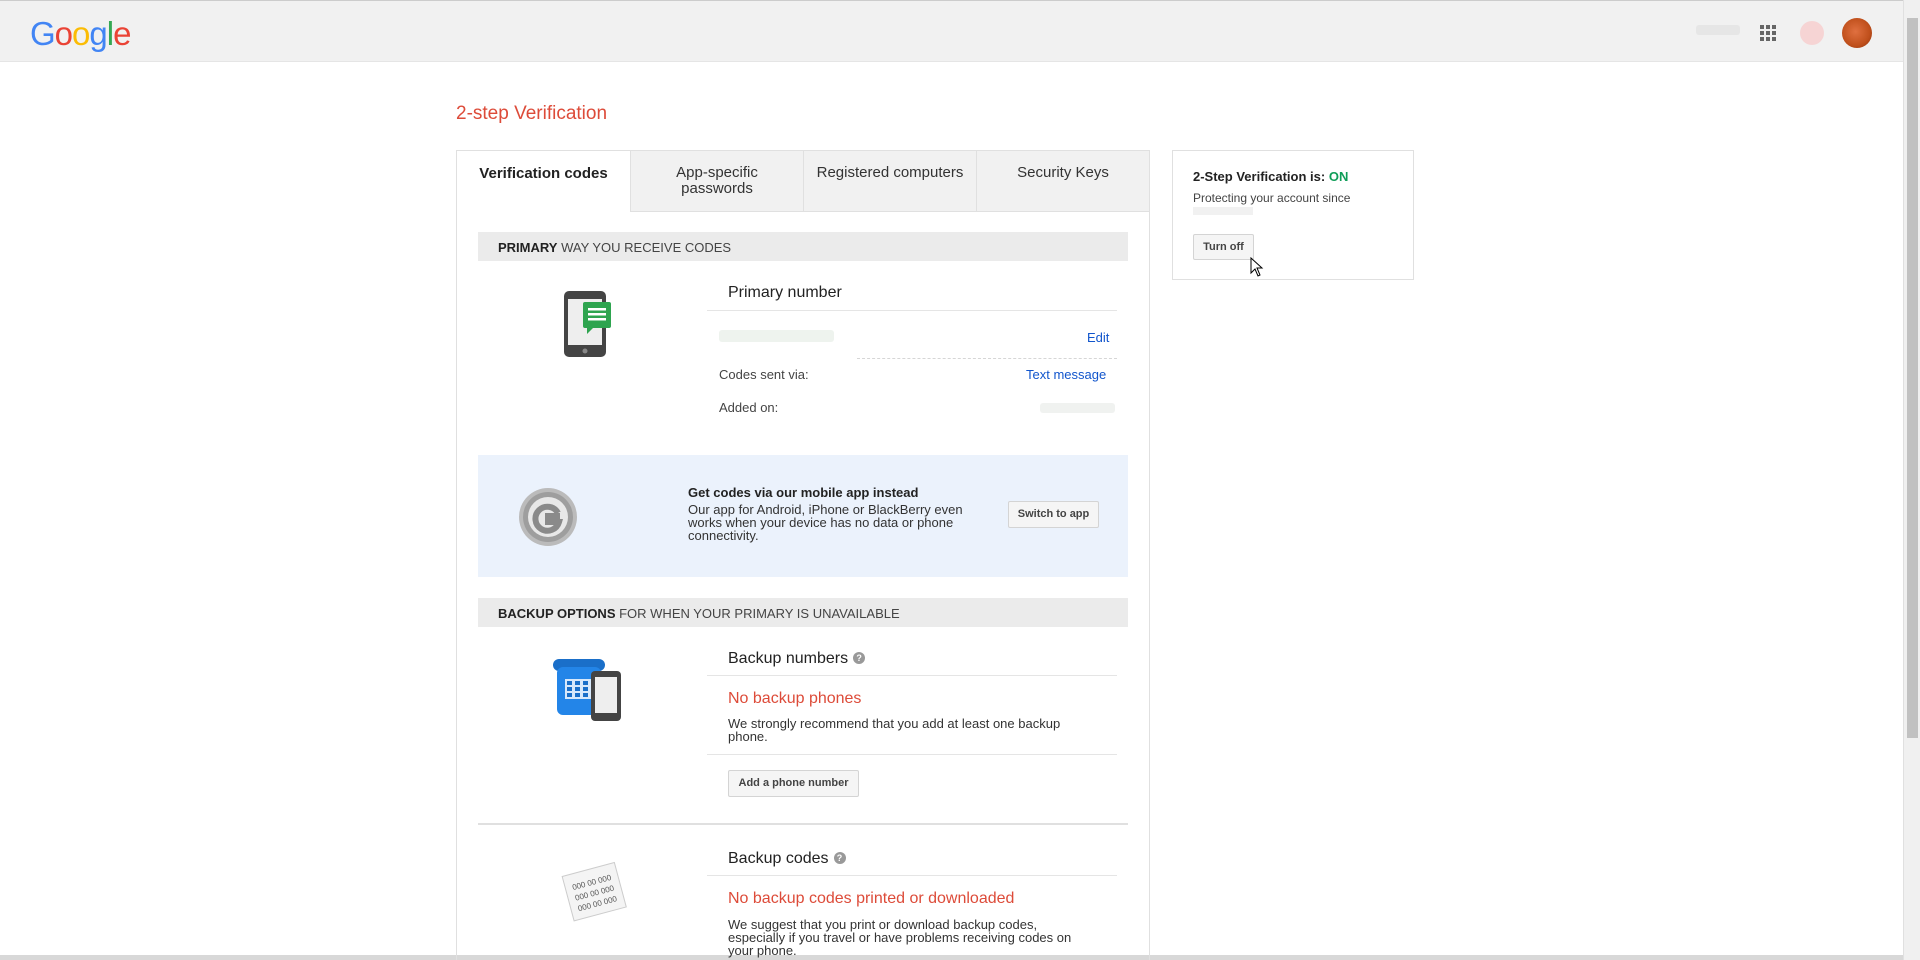 The image size is (1920, 960). I want to click on primary-section-header: PRIMARY WAY YOU RECEIVE CODES, so click(803, 246).